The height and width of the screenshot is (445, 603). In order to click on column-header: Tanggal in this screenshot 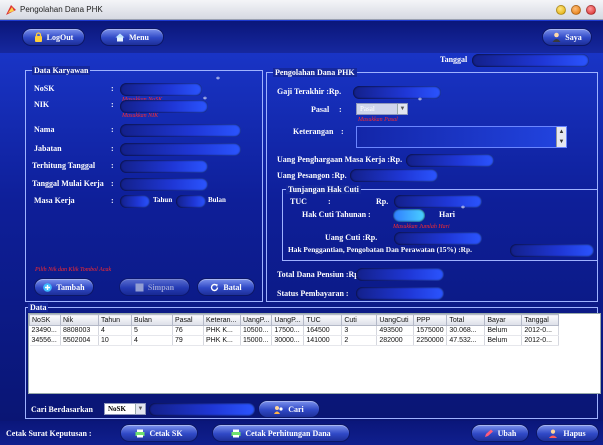, I will do `click(540, 320)`.